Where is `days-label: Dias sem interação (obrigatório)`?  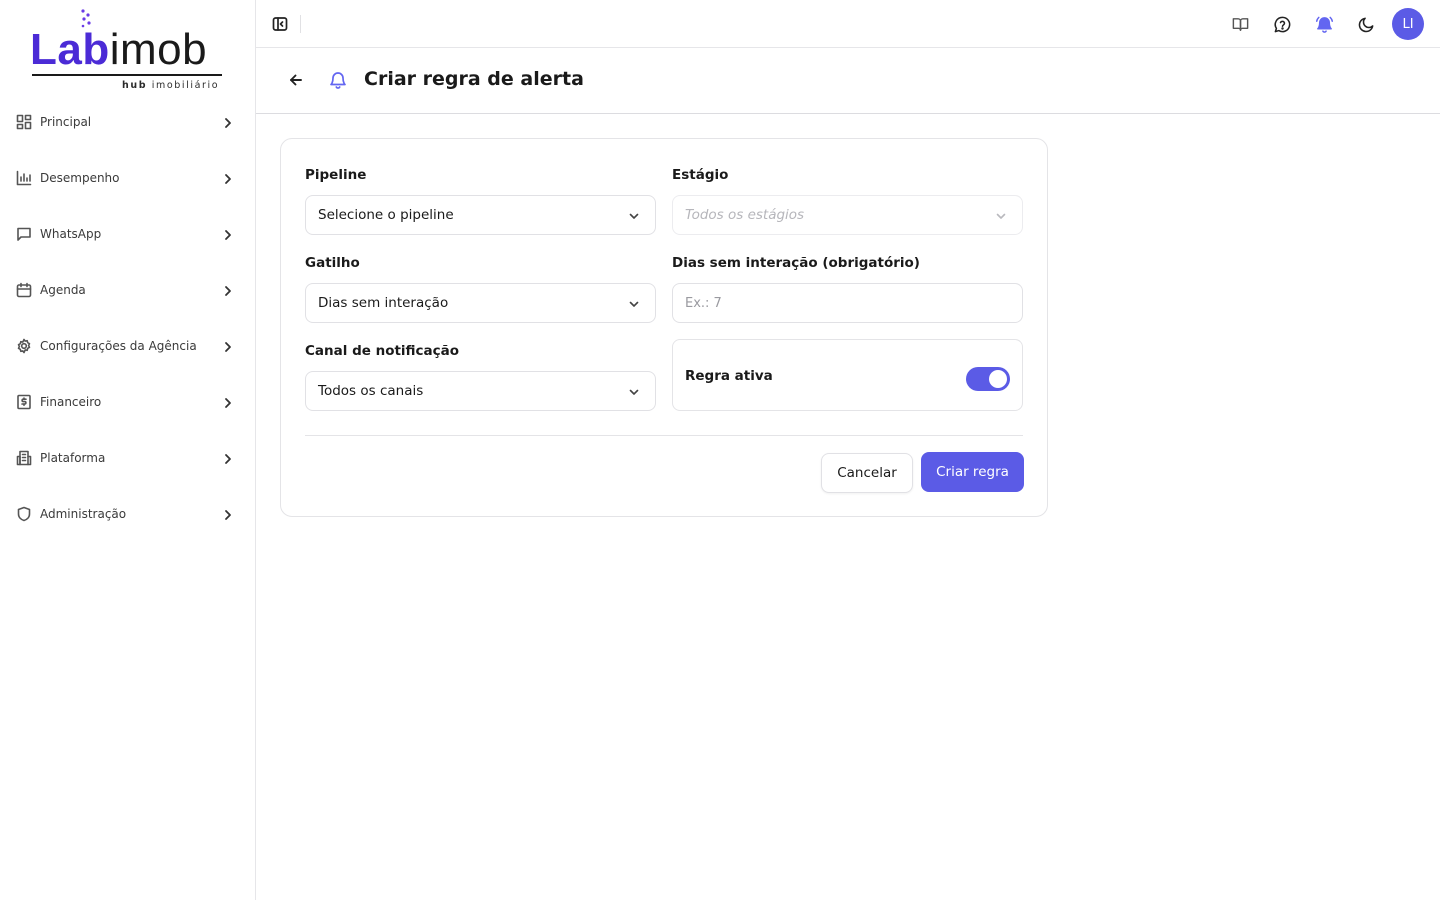
days-label: Dias sem interação (obrigatório) is located at coordinates (796, 263).